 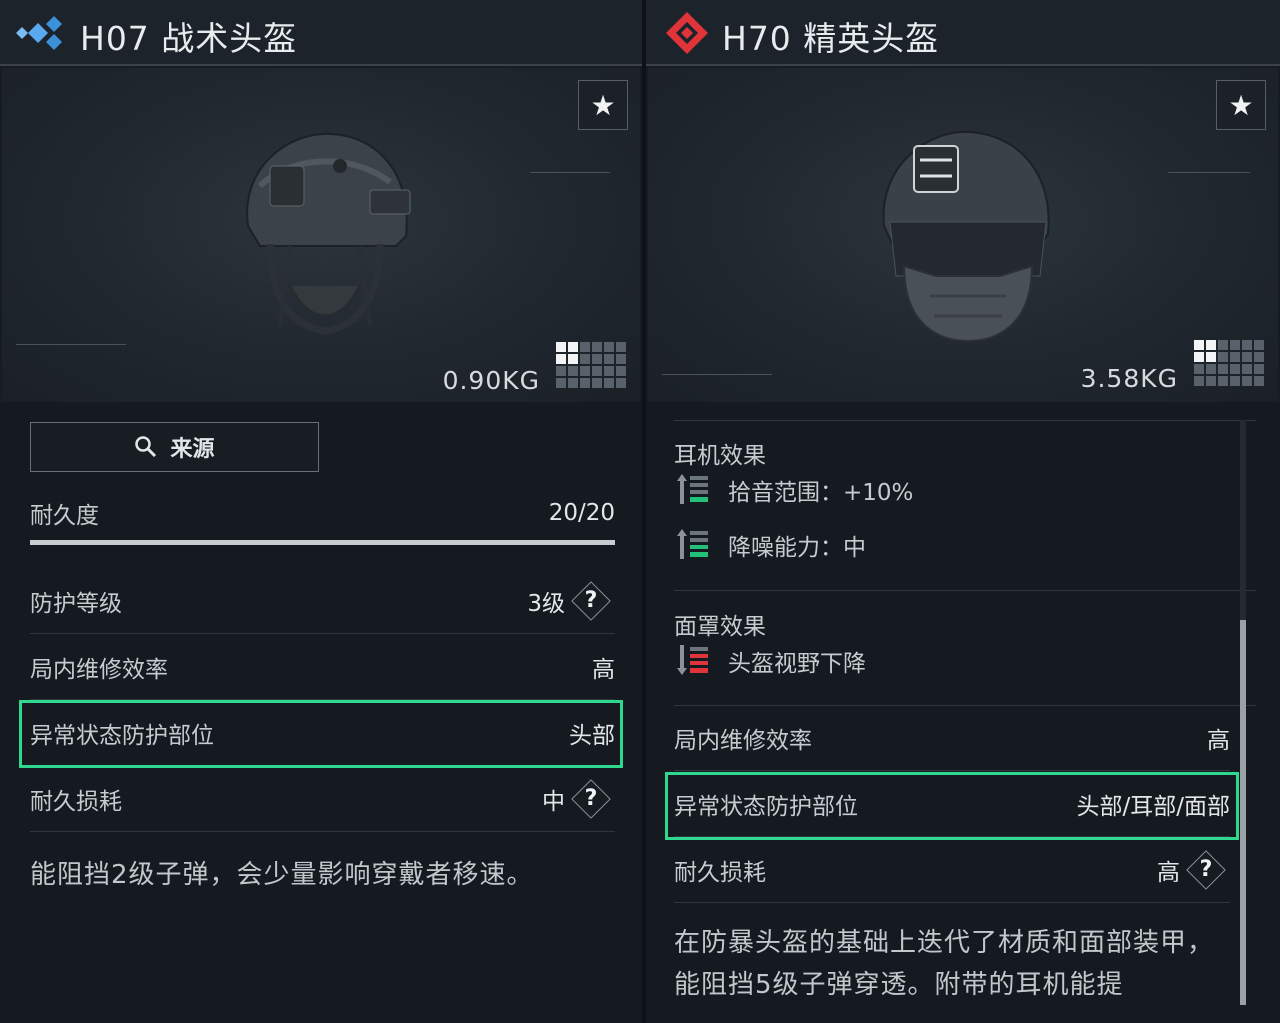 What do you see at coordinates (322, 601) in the screenshot?
I see `protection-level-row: 防护等级 3级 ?` at bounding box center [322, 601].